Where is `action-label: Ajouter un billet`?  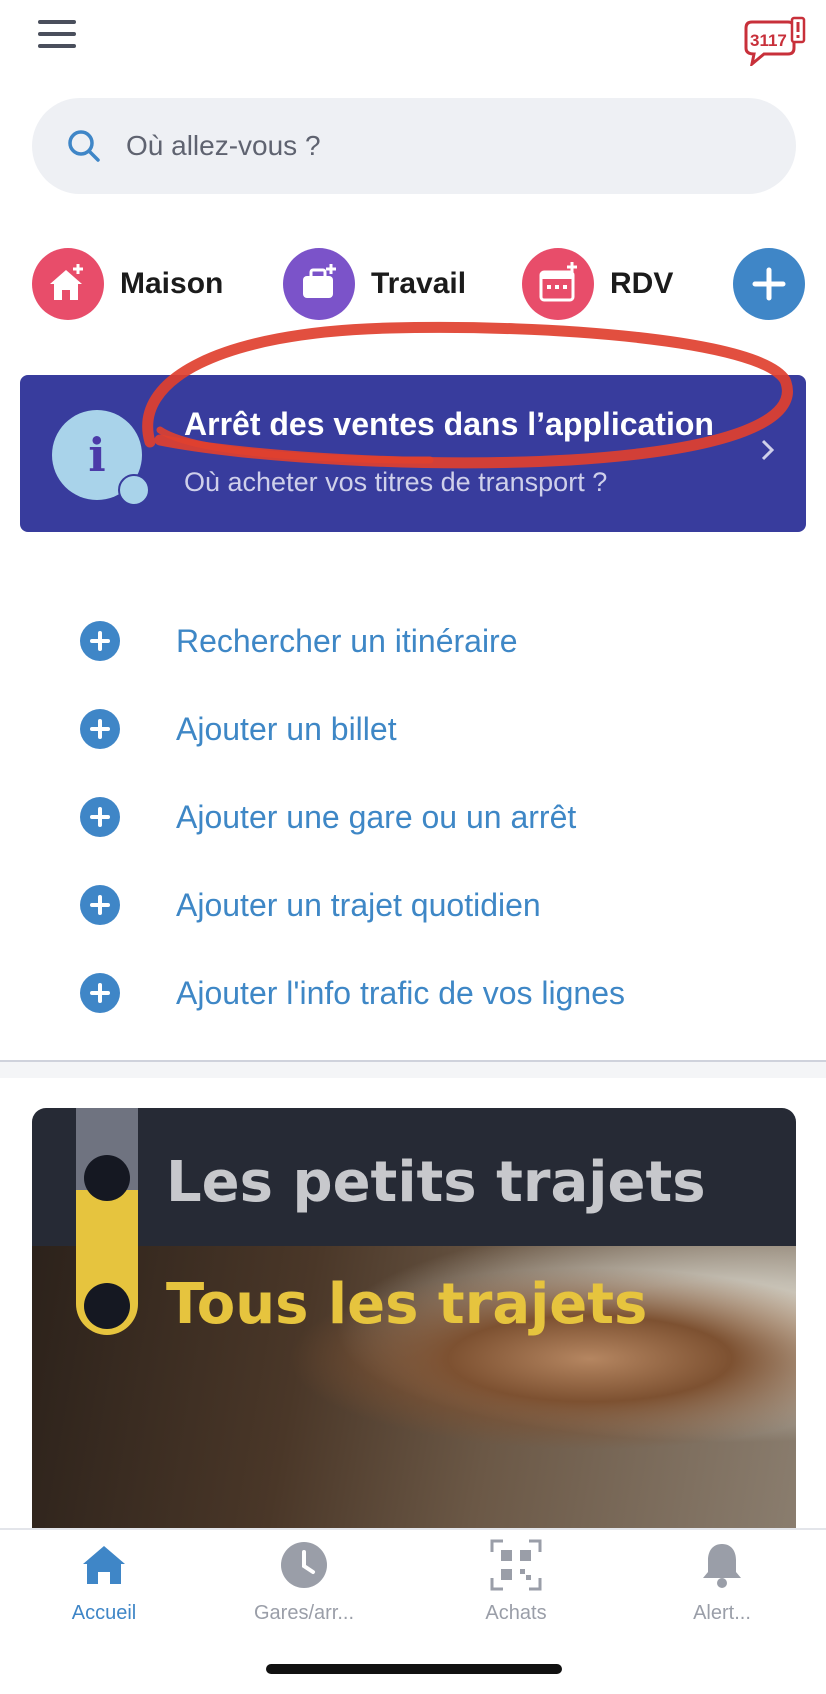 action-label: Ajouter un billet is located at coordinates (286, 728).